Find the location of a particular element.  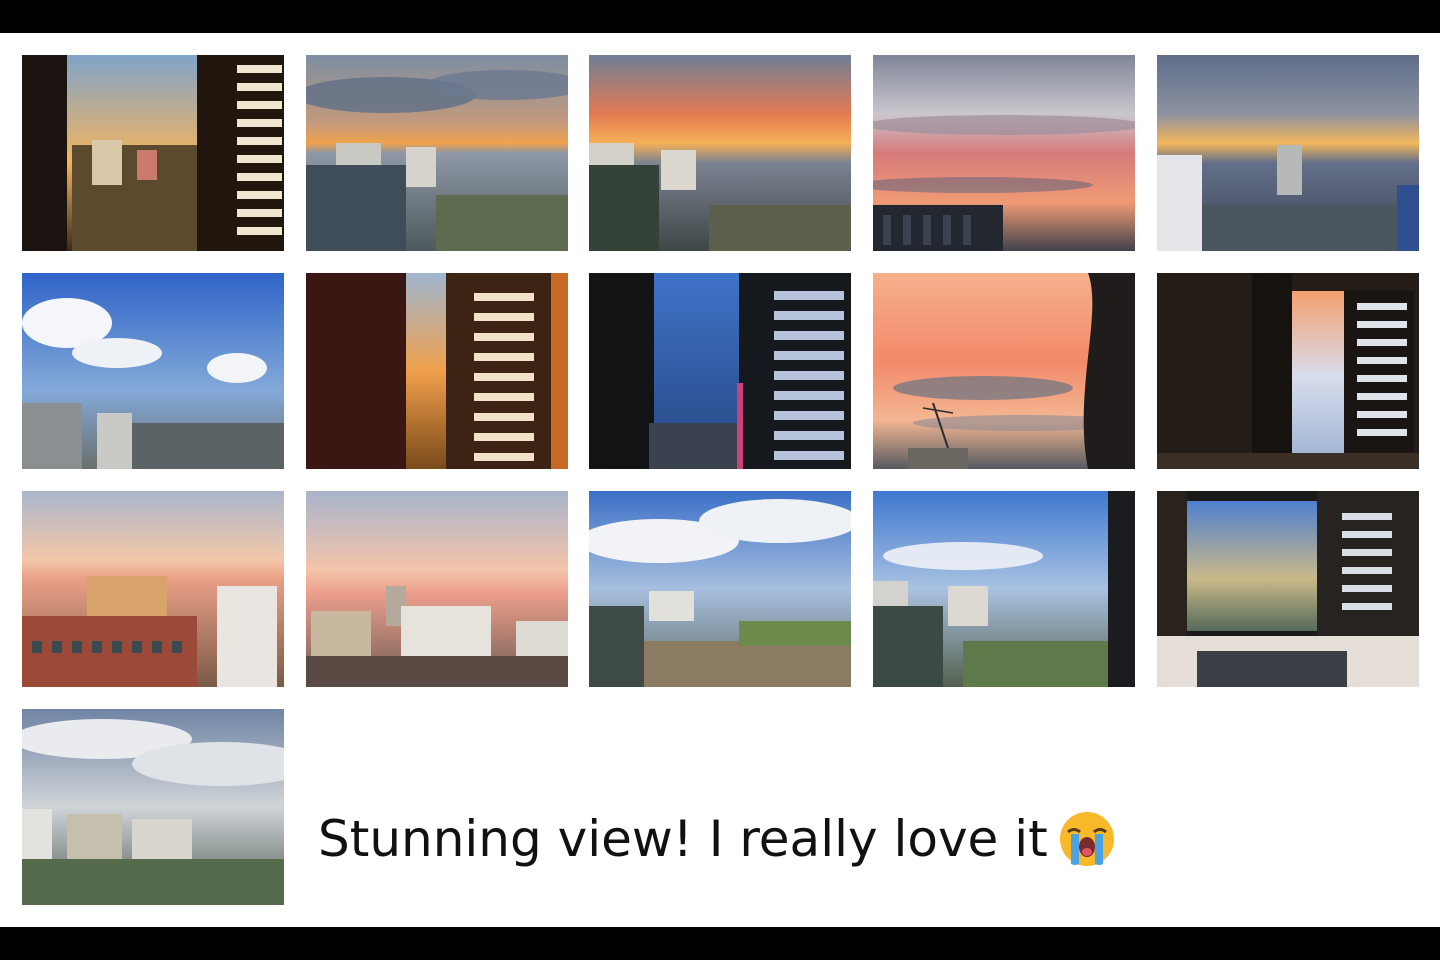

photo-golden-sunset-skyline is located at coordinates (1288, 153).